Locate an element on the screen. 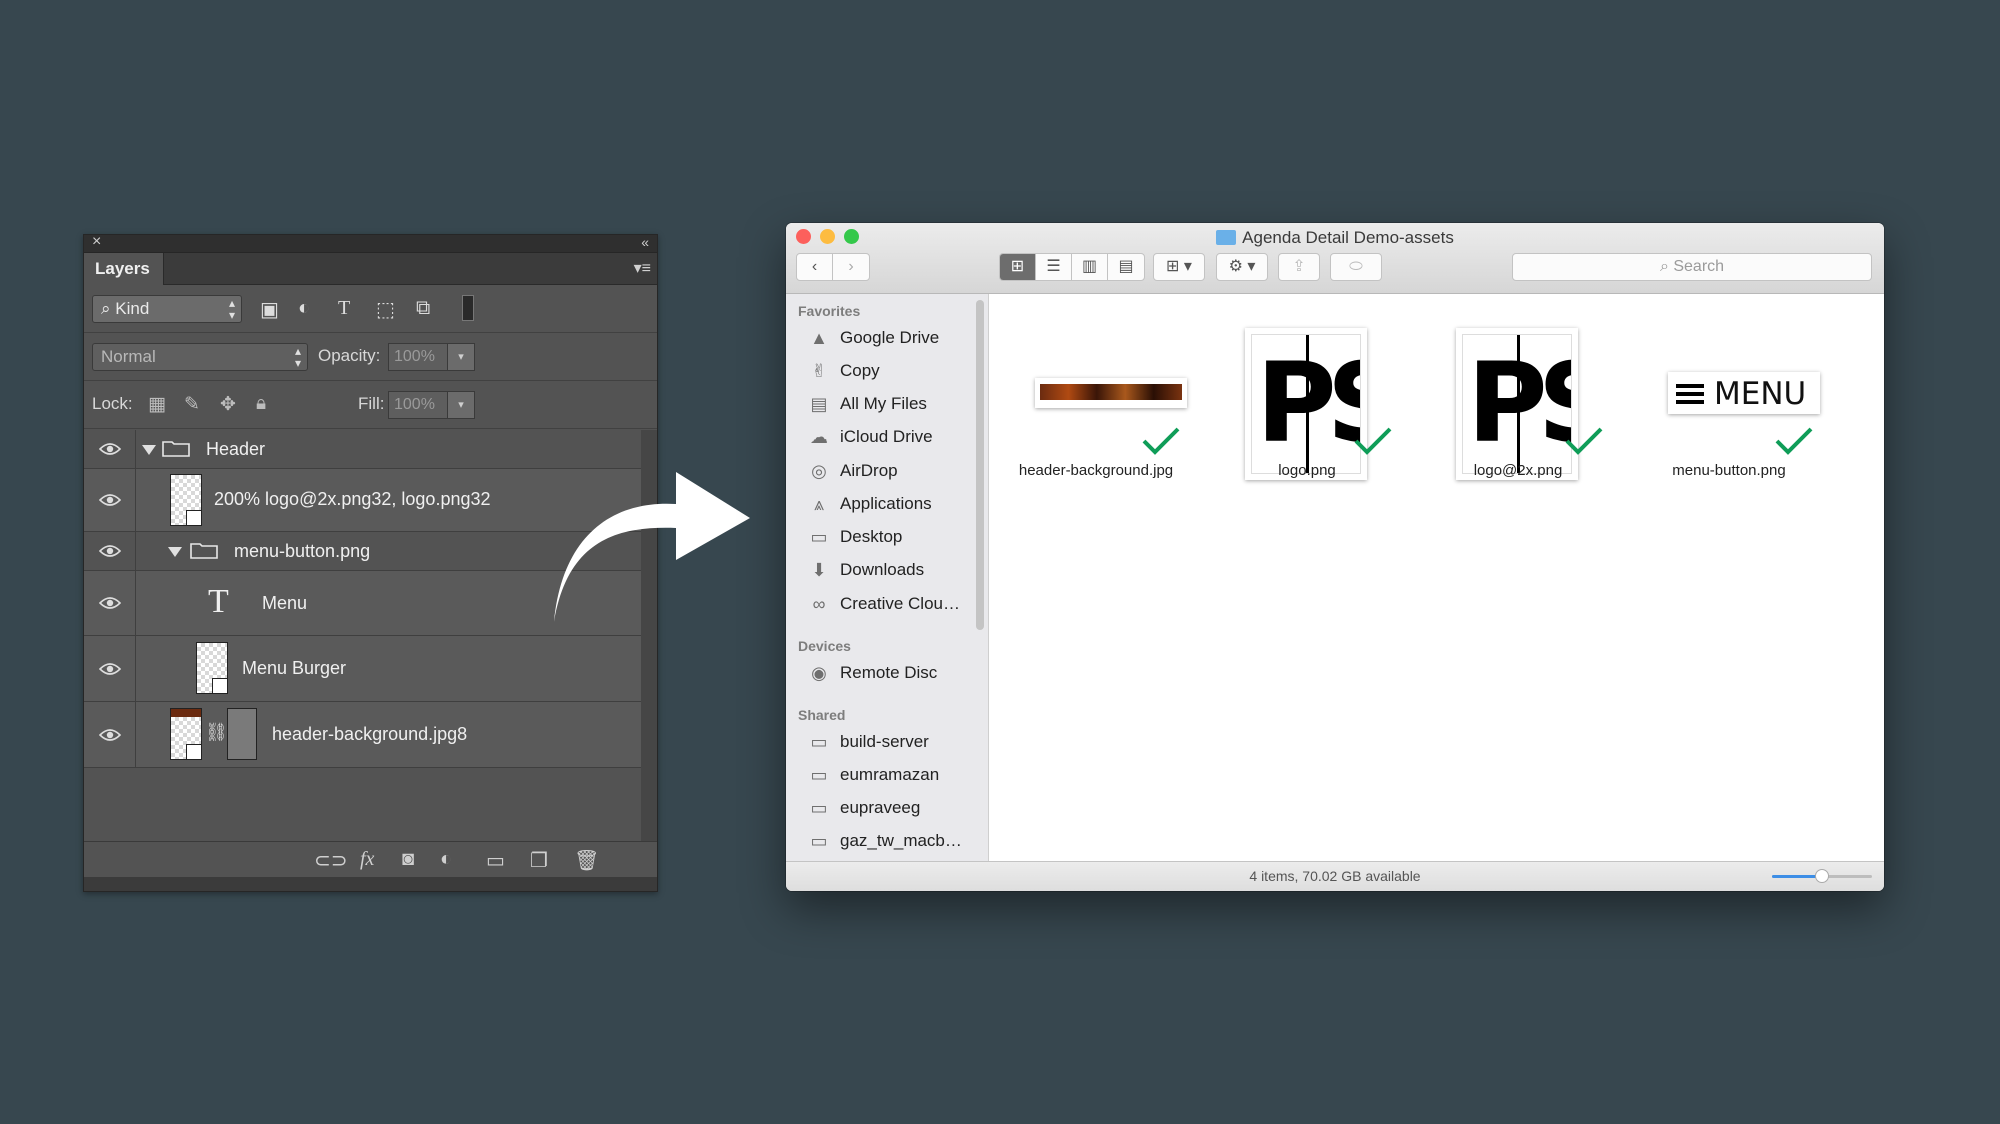  sidebar-item-icloud-drive: ☁ iCloud Drive is located at coordinates (893, 437).